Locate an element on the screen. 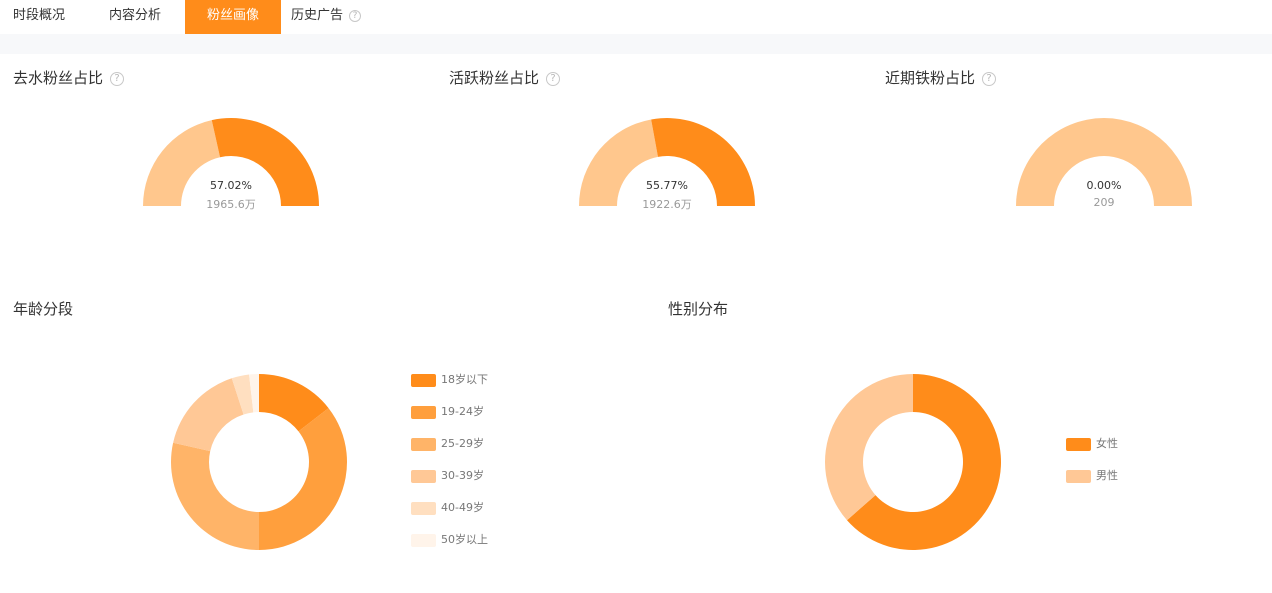 The height and width of the screenshot is (593, 1272). chart-title: 性别分布 is located at coordinates (698, 309).